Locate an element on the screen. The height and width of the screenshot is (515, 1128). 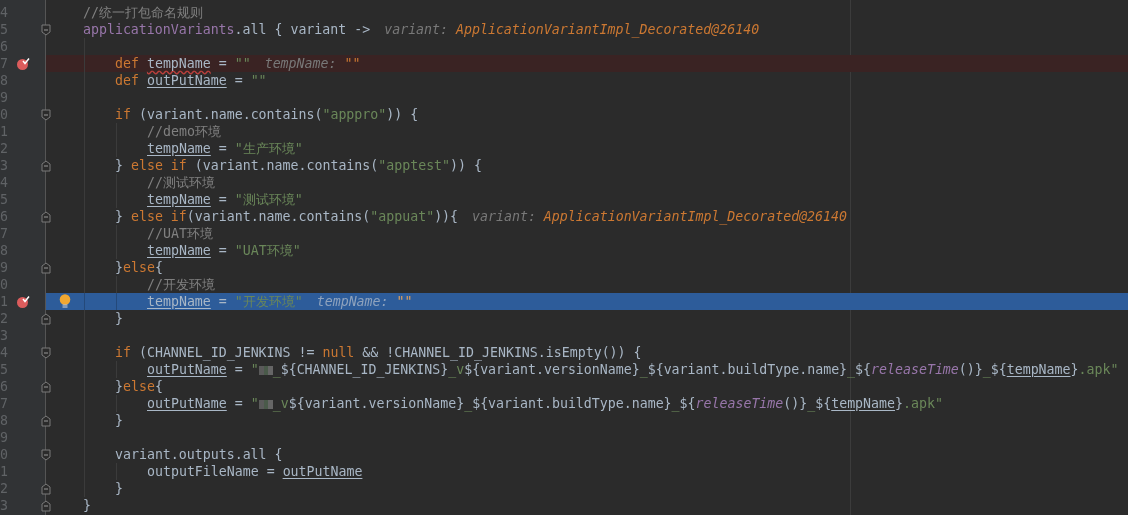
code-line: def outPutName = "" is located at coordinates (191, 80).